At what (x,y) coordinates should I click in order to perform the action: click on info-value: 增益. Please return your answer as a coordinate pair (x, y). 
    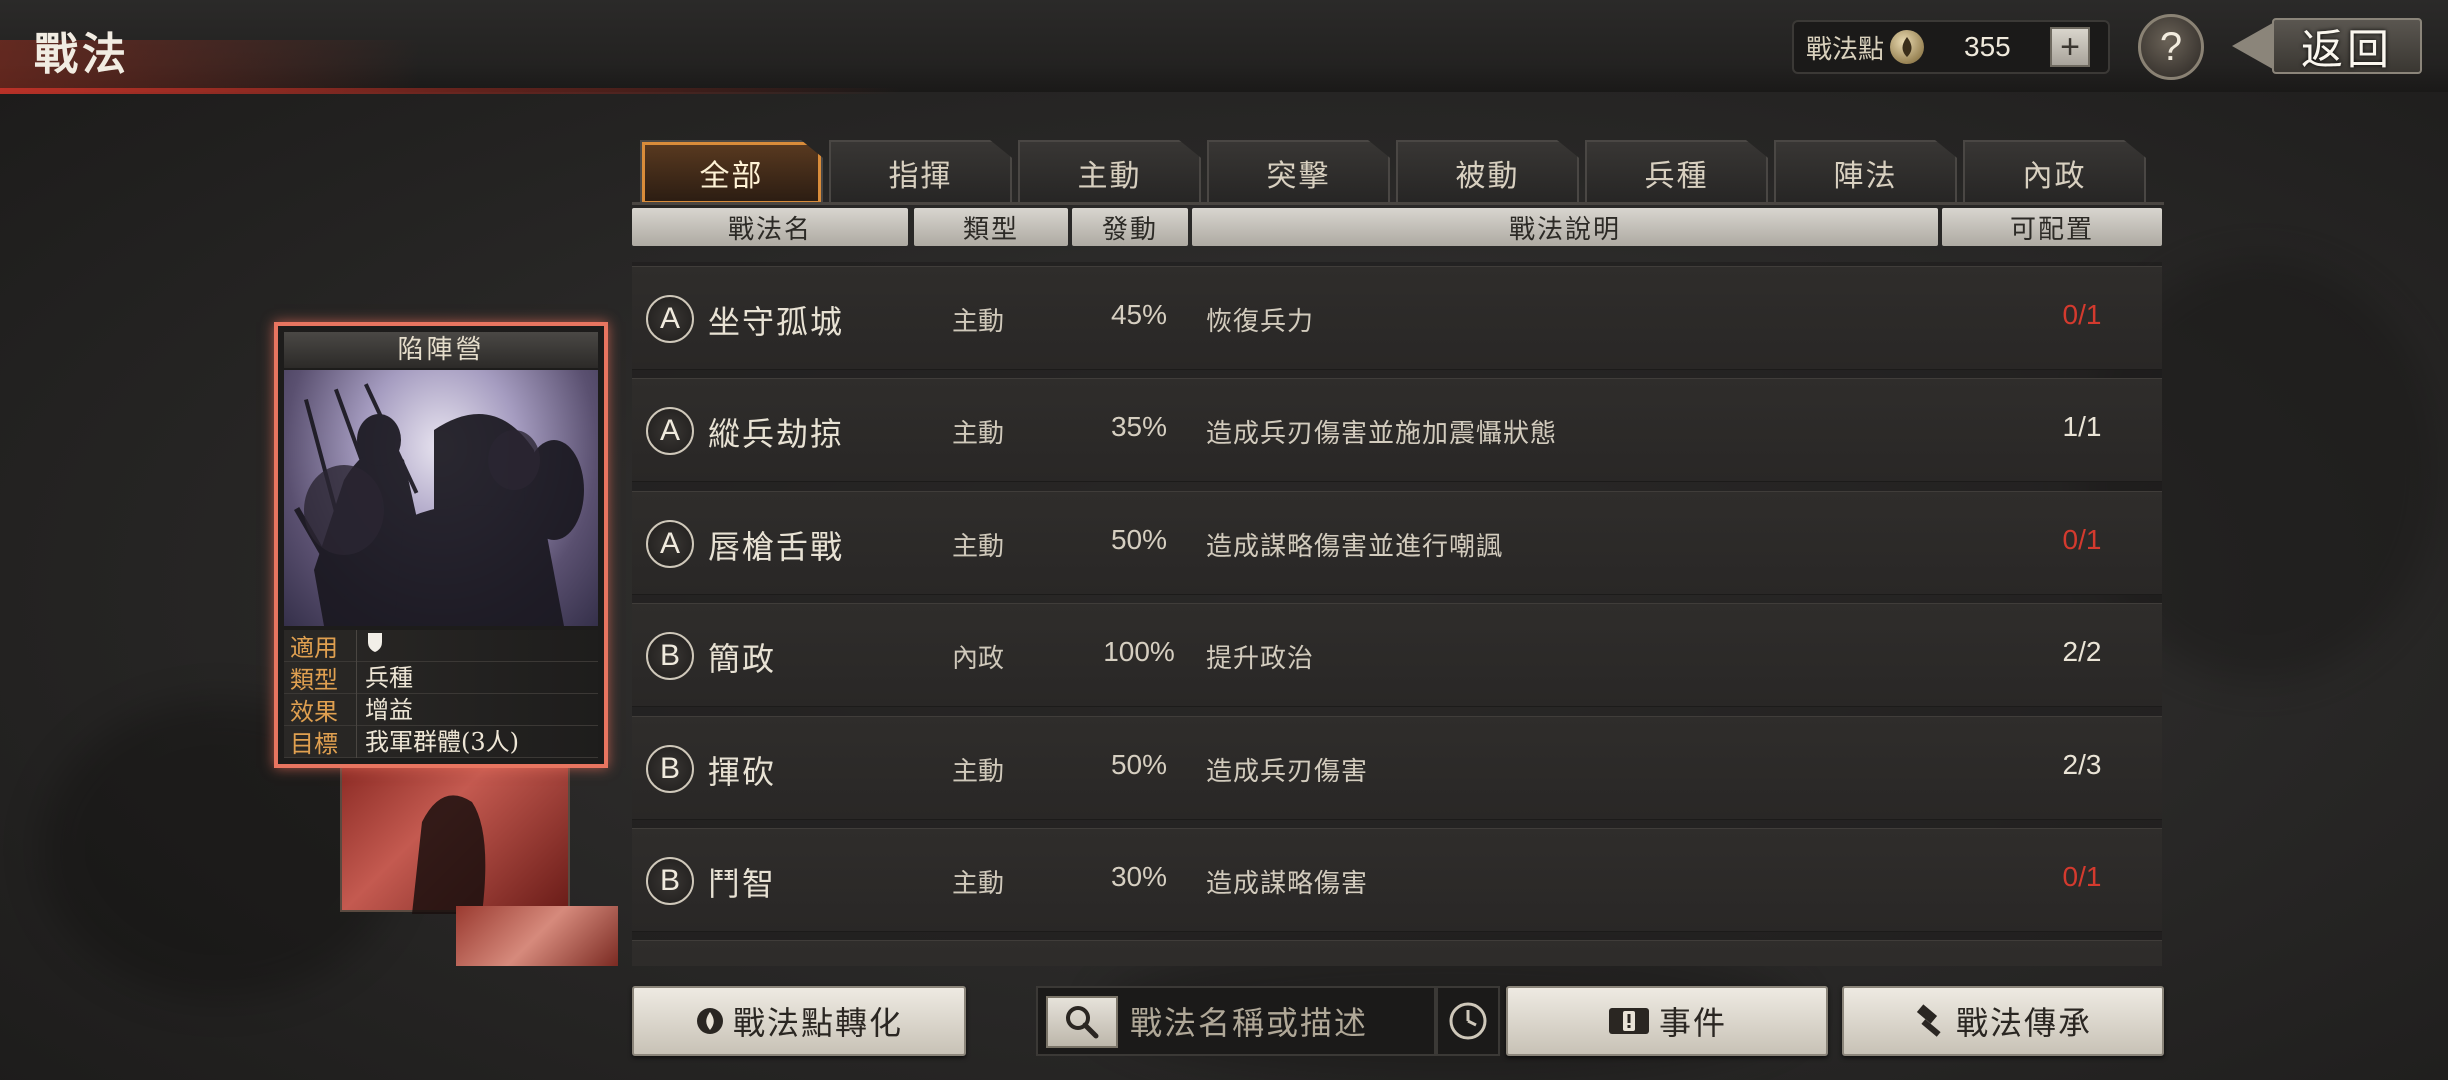
    Looking at the image, I should click on (384, 709).